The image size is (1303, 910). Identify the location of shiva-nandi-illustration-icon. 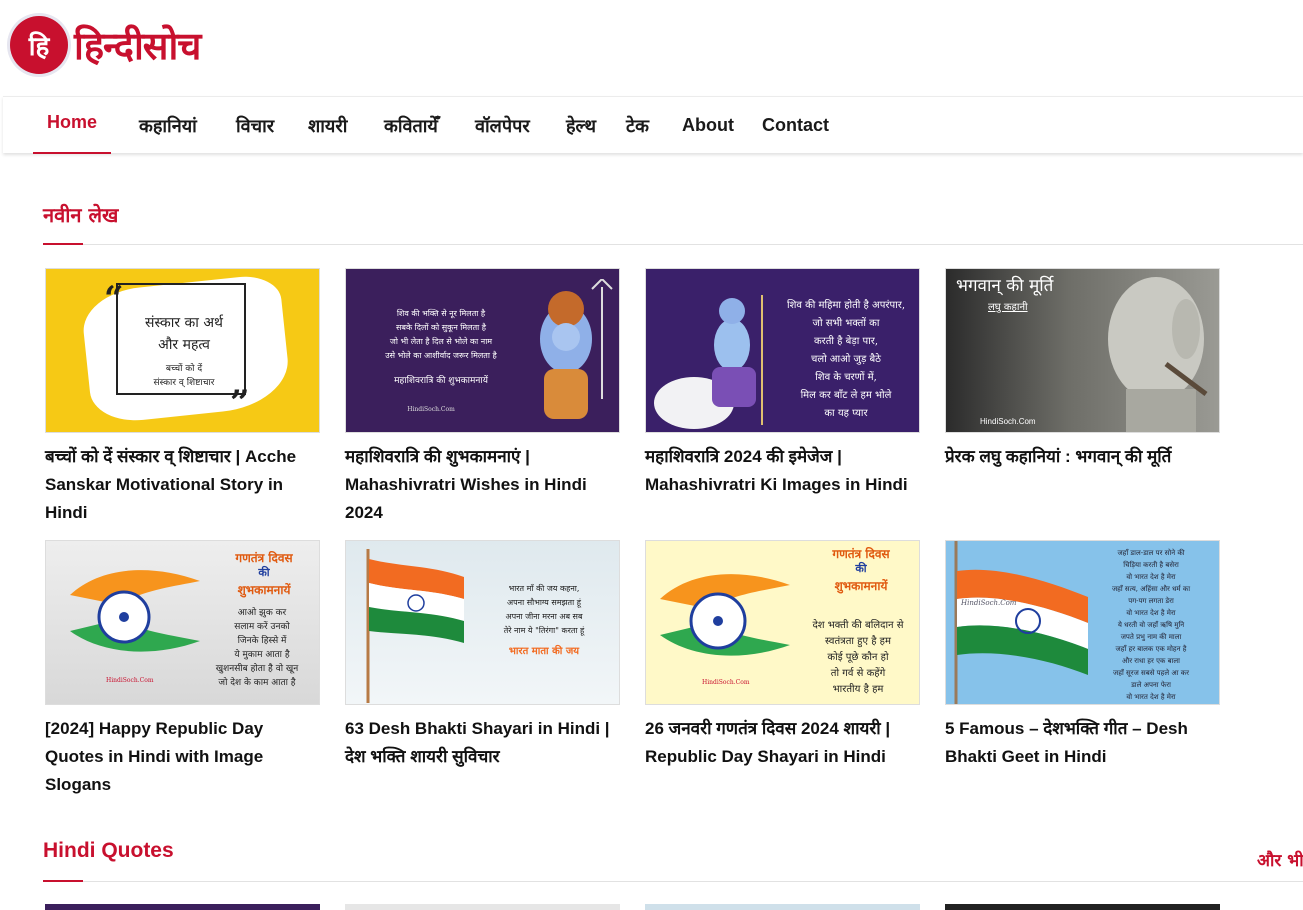
(708, 362).